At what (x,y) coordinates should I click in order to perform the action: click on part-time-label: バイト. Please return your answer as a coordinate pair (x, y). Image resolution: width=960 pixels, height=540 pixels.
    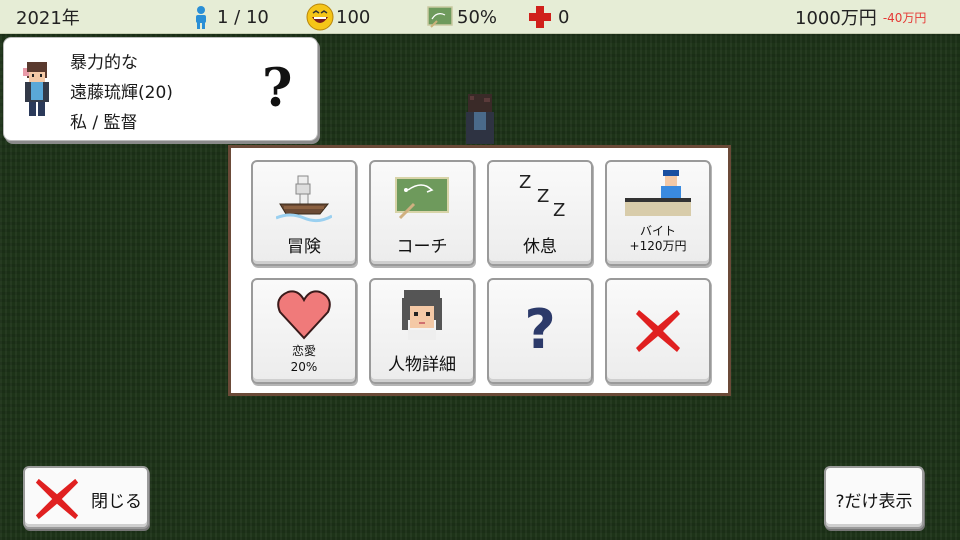
    Looking at the image, I should click on (657, 231).